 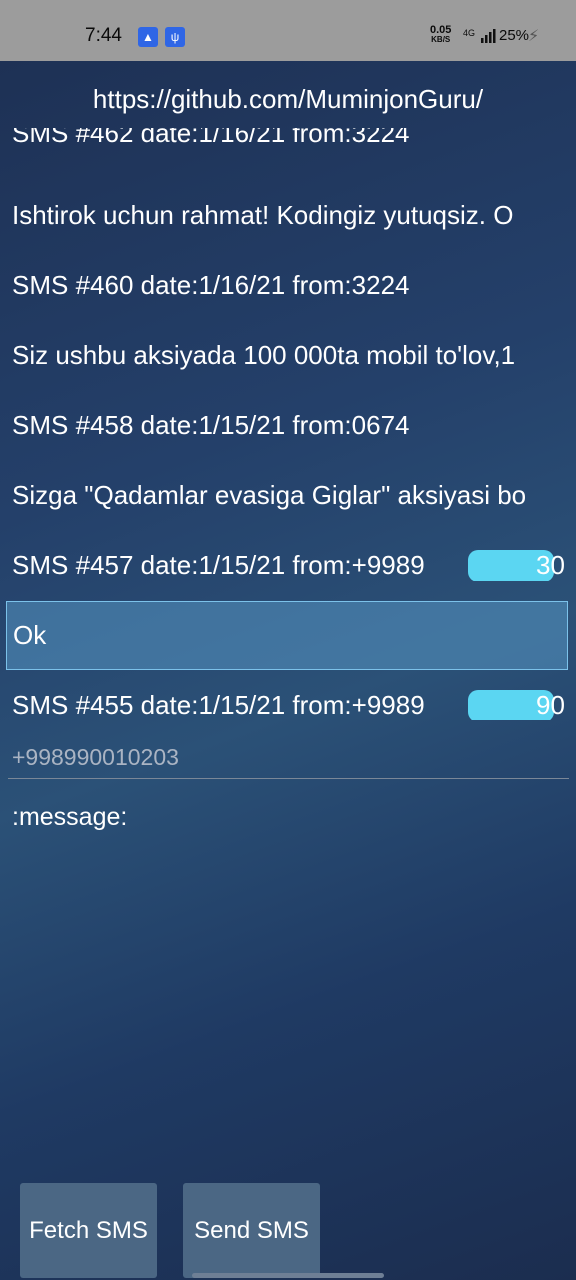 I want to click on list-item-tail: 90, so click(x=550, y=705).